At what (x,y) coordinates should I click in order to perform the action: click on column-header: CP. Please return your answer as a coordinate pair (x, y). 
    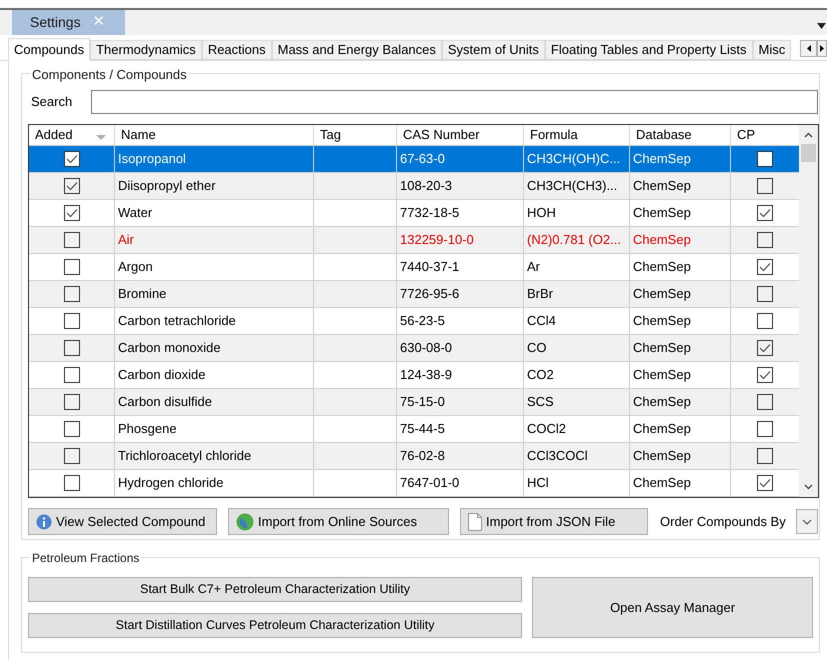
    Looking at the image, I should click on (765, 135).